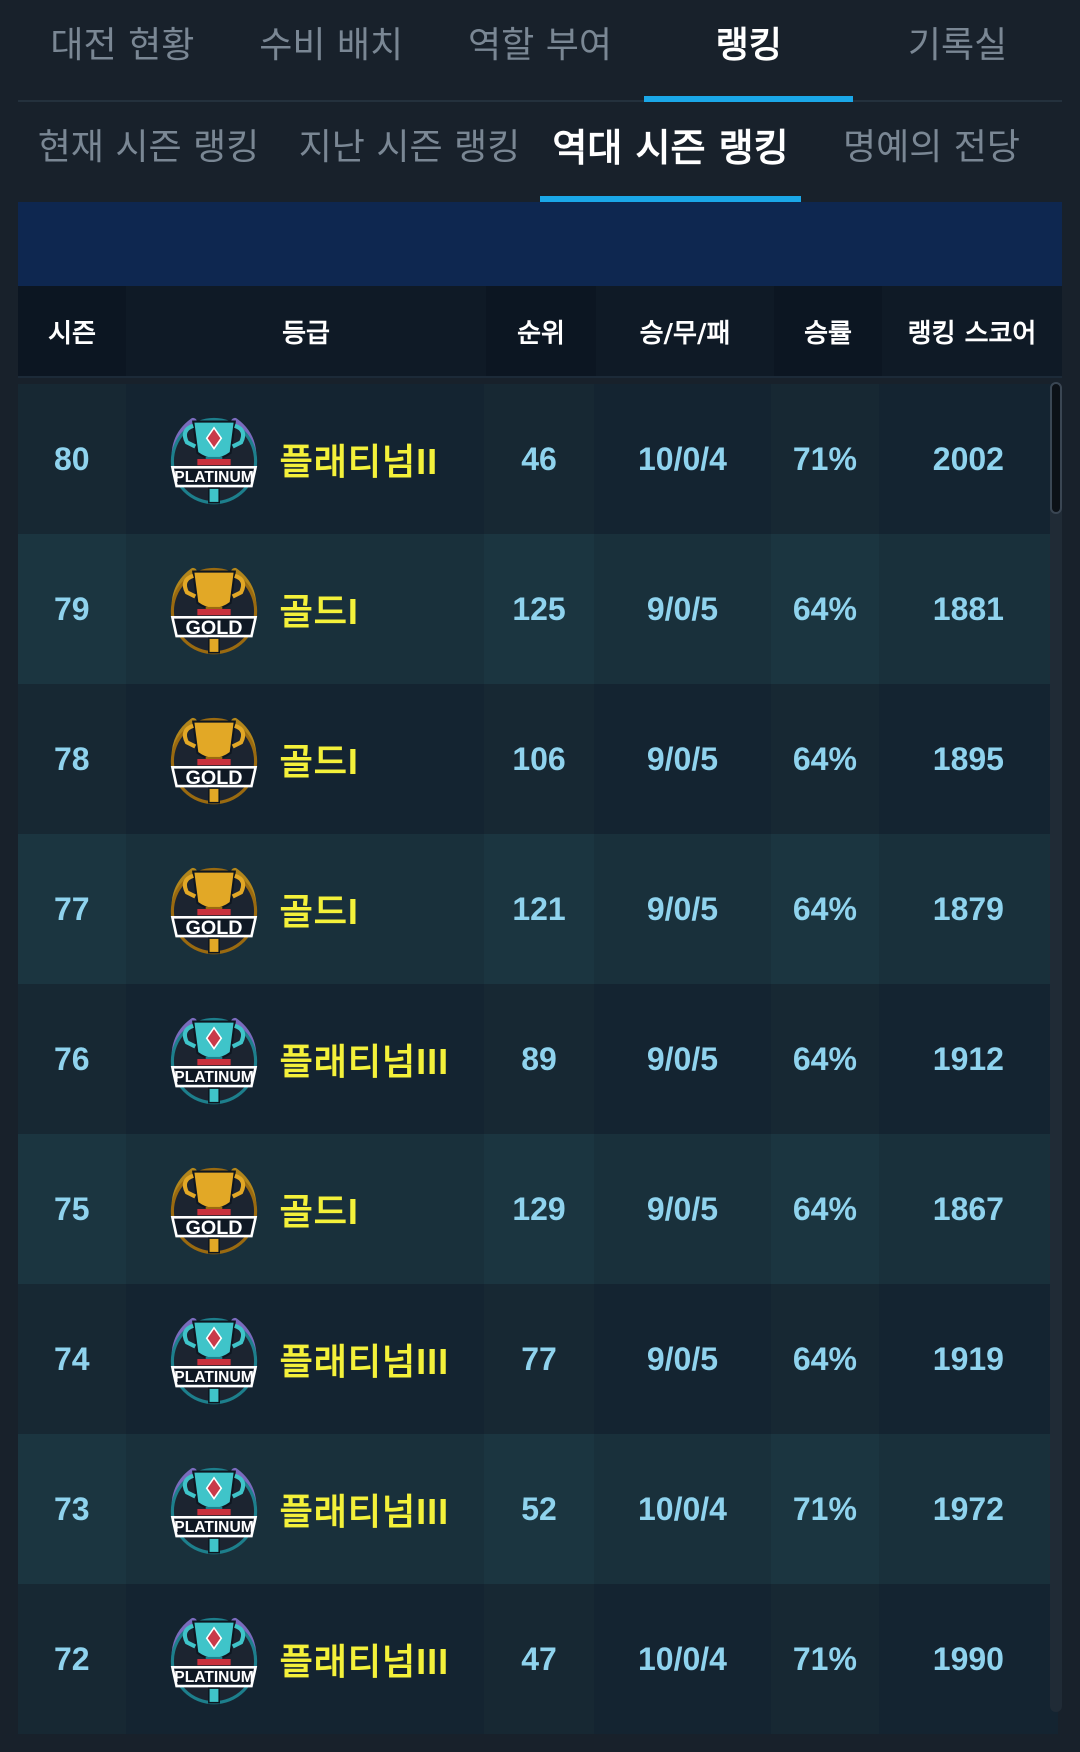  Describe the element at coordinates (538, 1359) in the screenshot. I see `table-row: 74 PLATINUM 플래티넘III 77 9/0/5 64% 1919` at that location.